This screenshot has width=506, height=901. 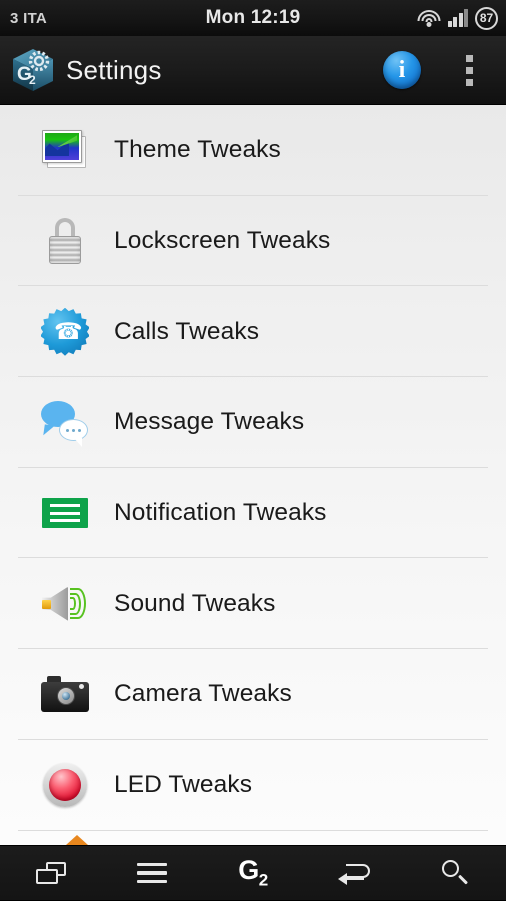 I want to click on back-arrow-icon, so click(x=354, y=873).